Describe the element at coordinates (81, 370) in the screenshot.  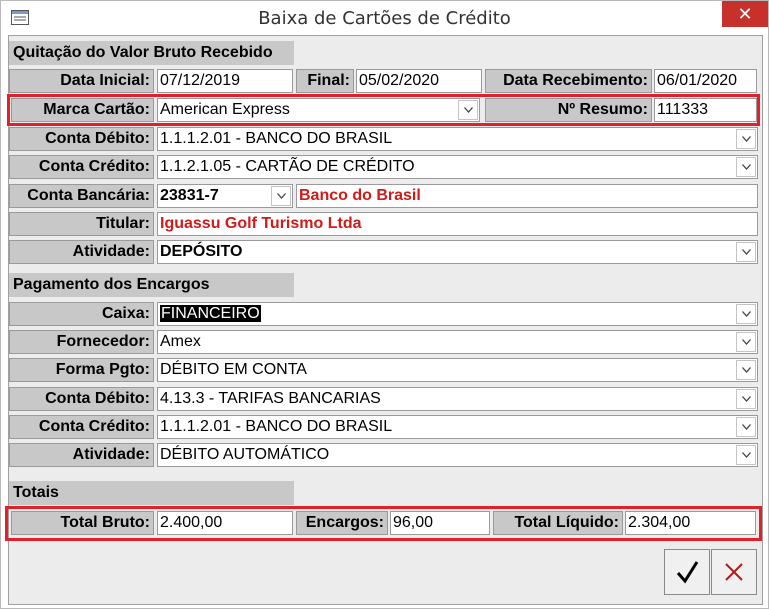
I see `forma-pgto-label: Forma Pgto:` at that location.